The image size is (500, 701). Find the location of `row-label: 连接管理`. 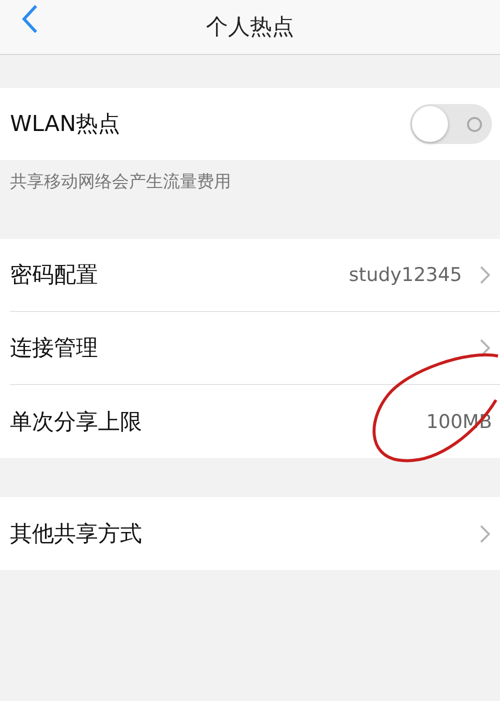

row-label: 连接管理 is located at coordinates (54, 349).